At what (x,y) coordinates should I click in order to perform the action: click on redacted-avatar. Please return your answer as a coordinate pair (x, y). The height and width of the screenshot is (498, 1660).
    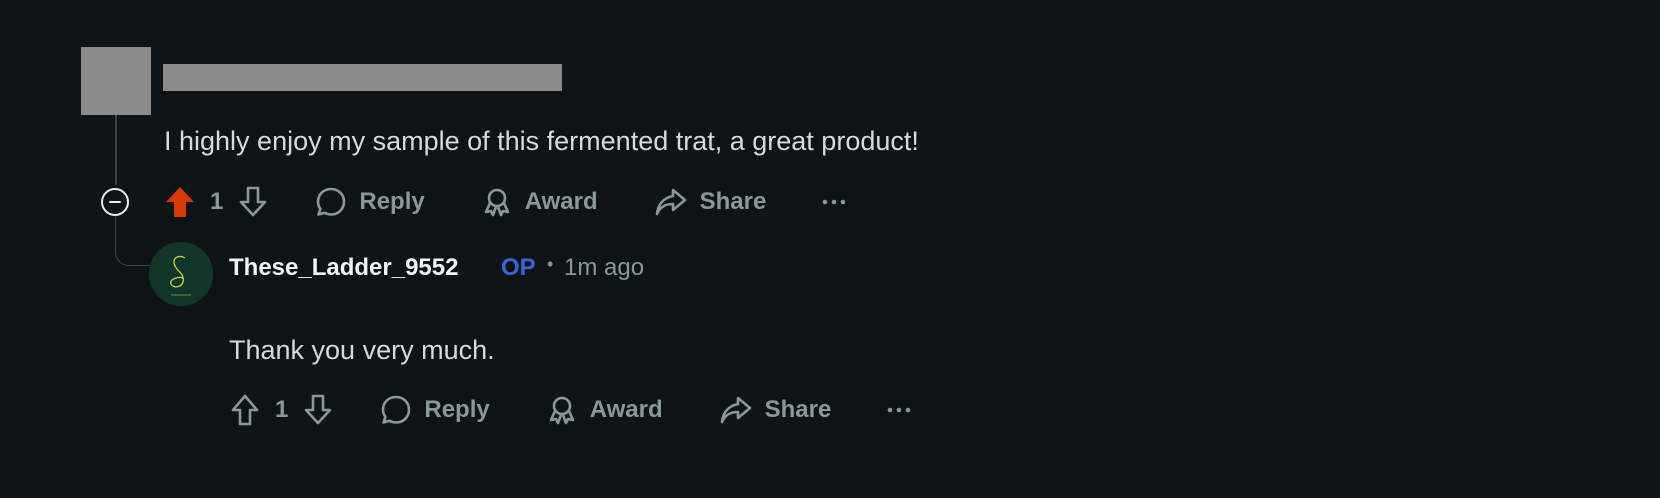
    Looking at the image, I should click on (116, 81).